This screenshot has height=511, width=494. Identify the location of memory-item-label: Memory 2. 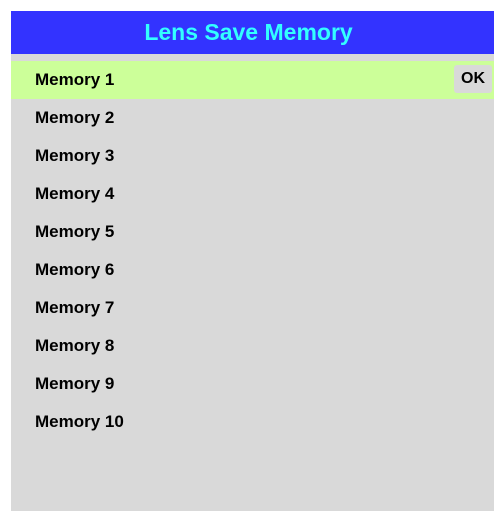
(75, 117).